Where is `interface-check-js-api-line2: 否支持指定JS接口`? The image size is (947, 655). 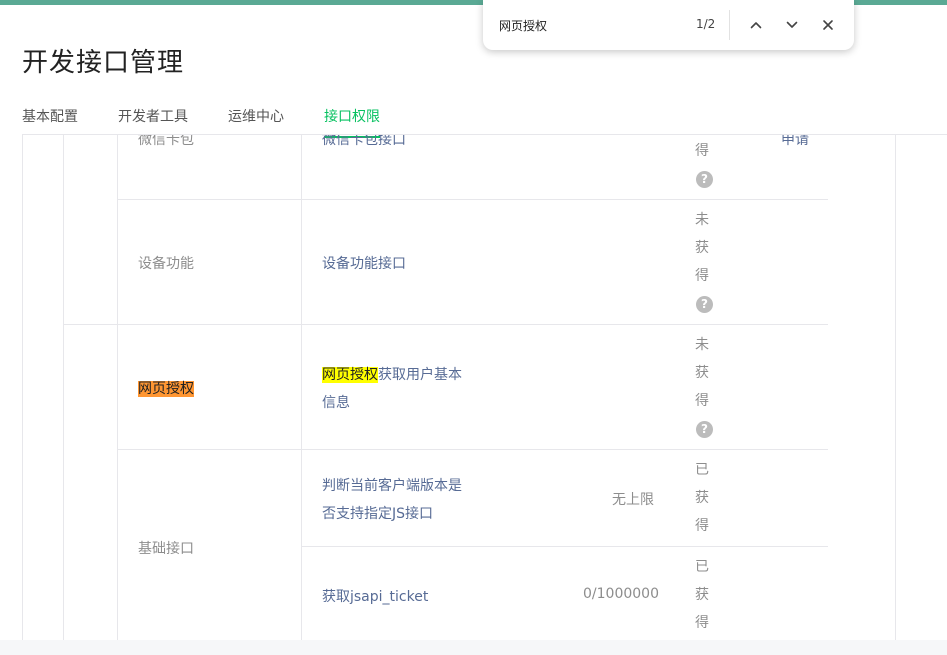 interface-check-js-api-line2: 否支持指定JS接口 is located at coordinates (377, 513).